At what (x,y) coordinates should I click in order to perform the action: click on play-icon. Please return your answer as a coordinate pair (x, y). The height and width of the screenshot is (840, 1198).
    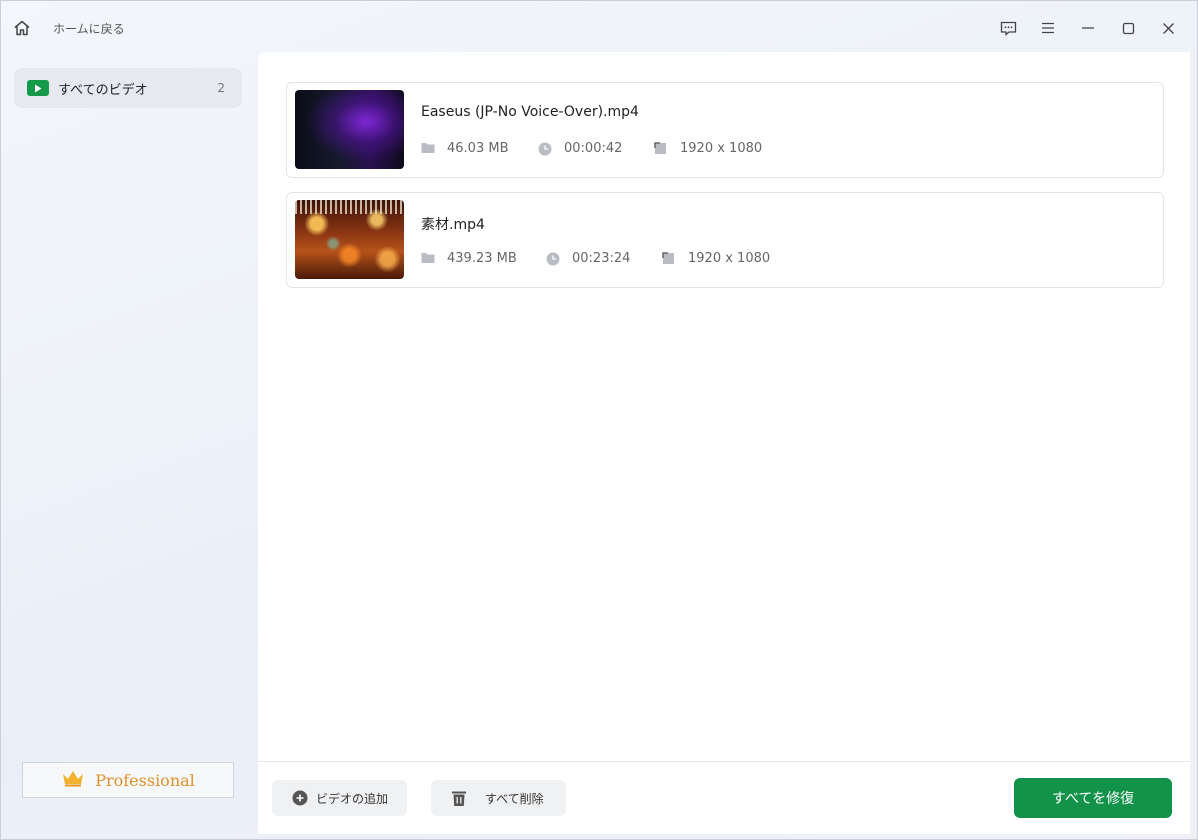
    Looking at the image, I should click on (38, 88).